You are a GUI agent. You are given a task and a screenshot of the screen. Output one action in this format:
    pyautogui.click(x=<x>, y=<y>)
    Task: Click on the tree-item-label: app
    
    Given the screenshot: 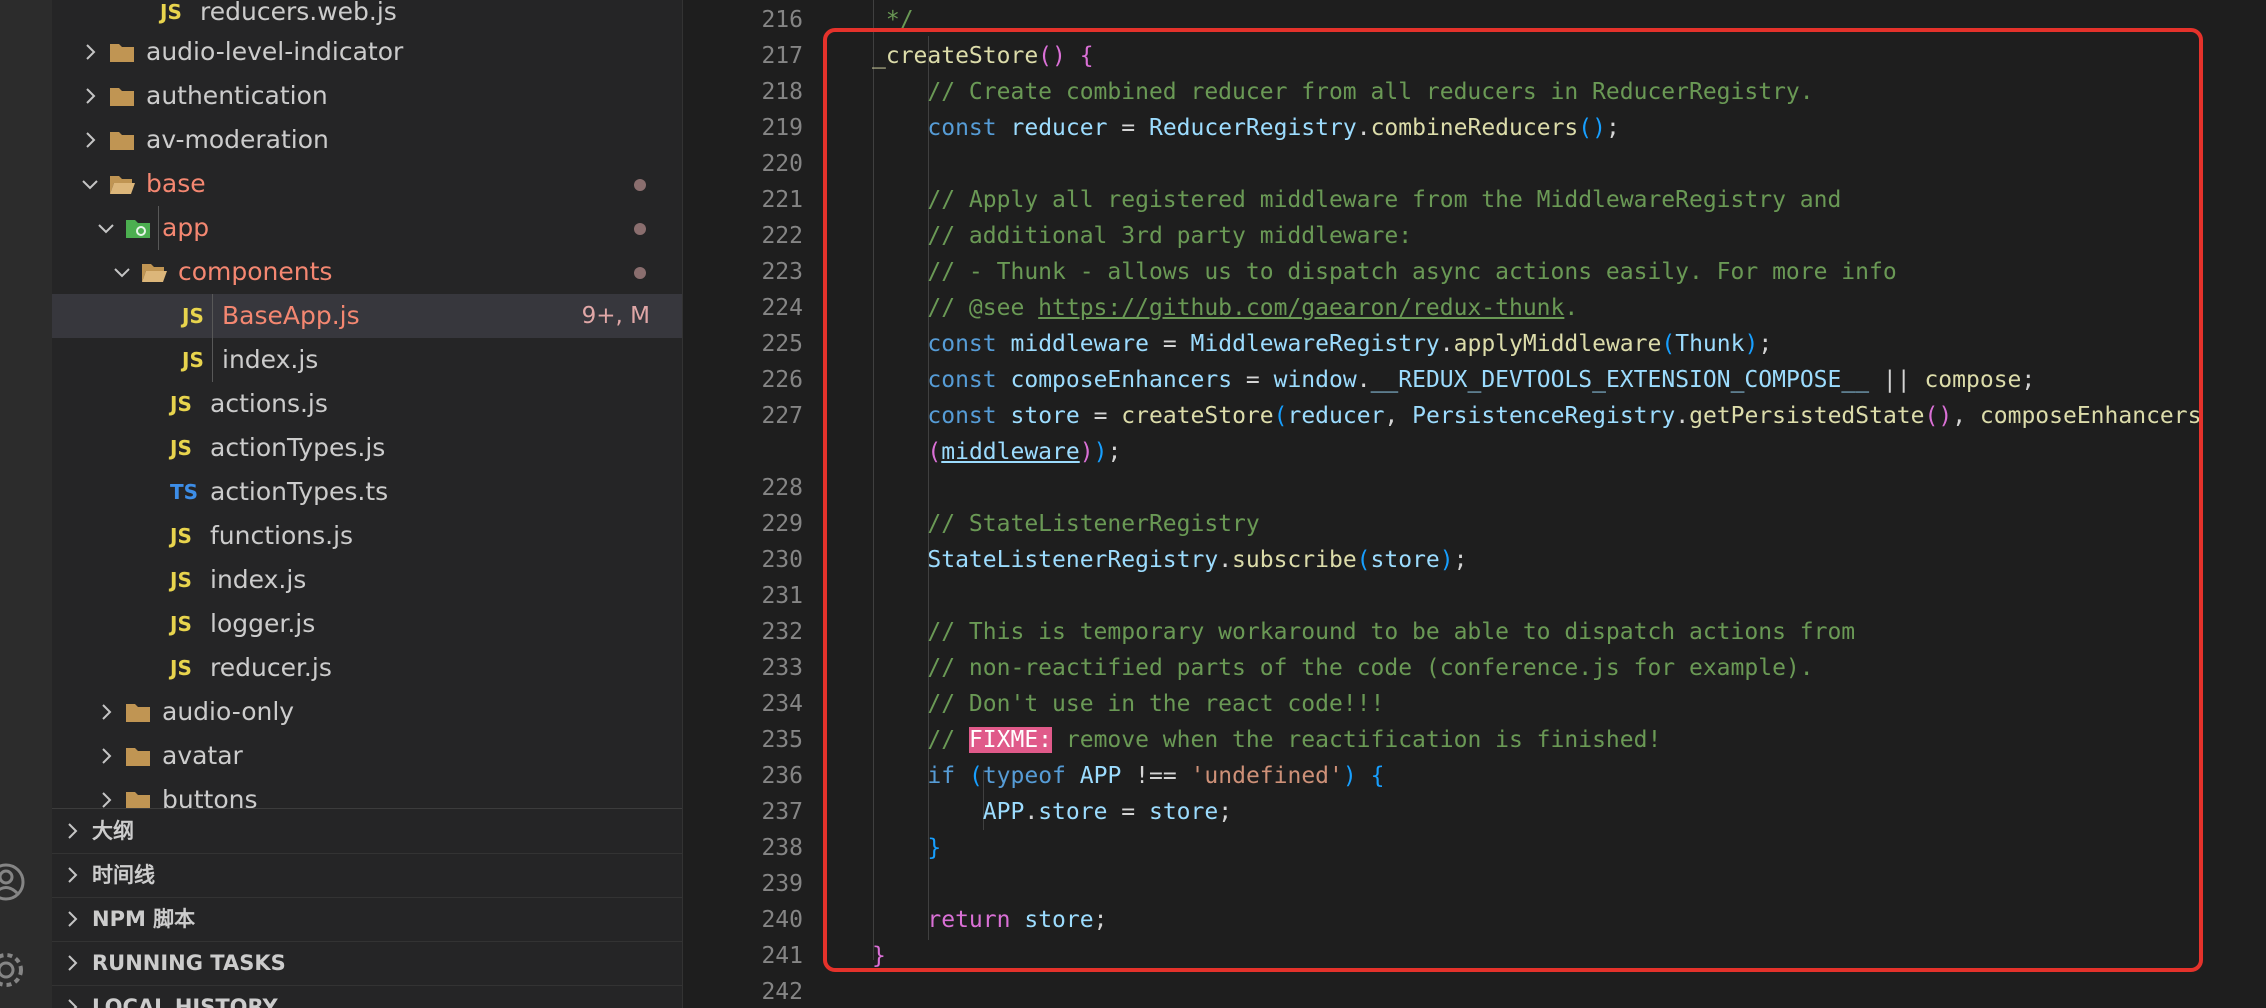 What is the action you would take?
    pyautogui.click(x=186, y=227)
    